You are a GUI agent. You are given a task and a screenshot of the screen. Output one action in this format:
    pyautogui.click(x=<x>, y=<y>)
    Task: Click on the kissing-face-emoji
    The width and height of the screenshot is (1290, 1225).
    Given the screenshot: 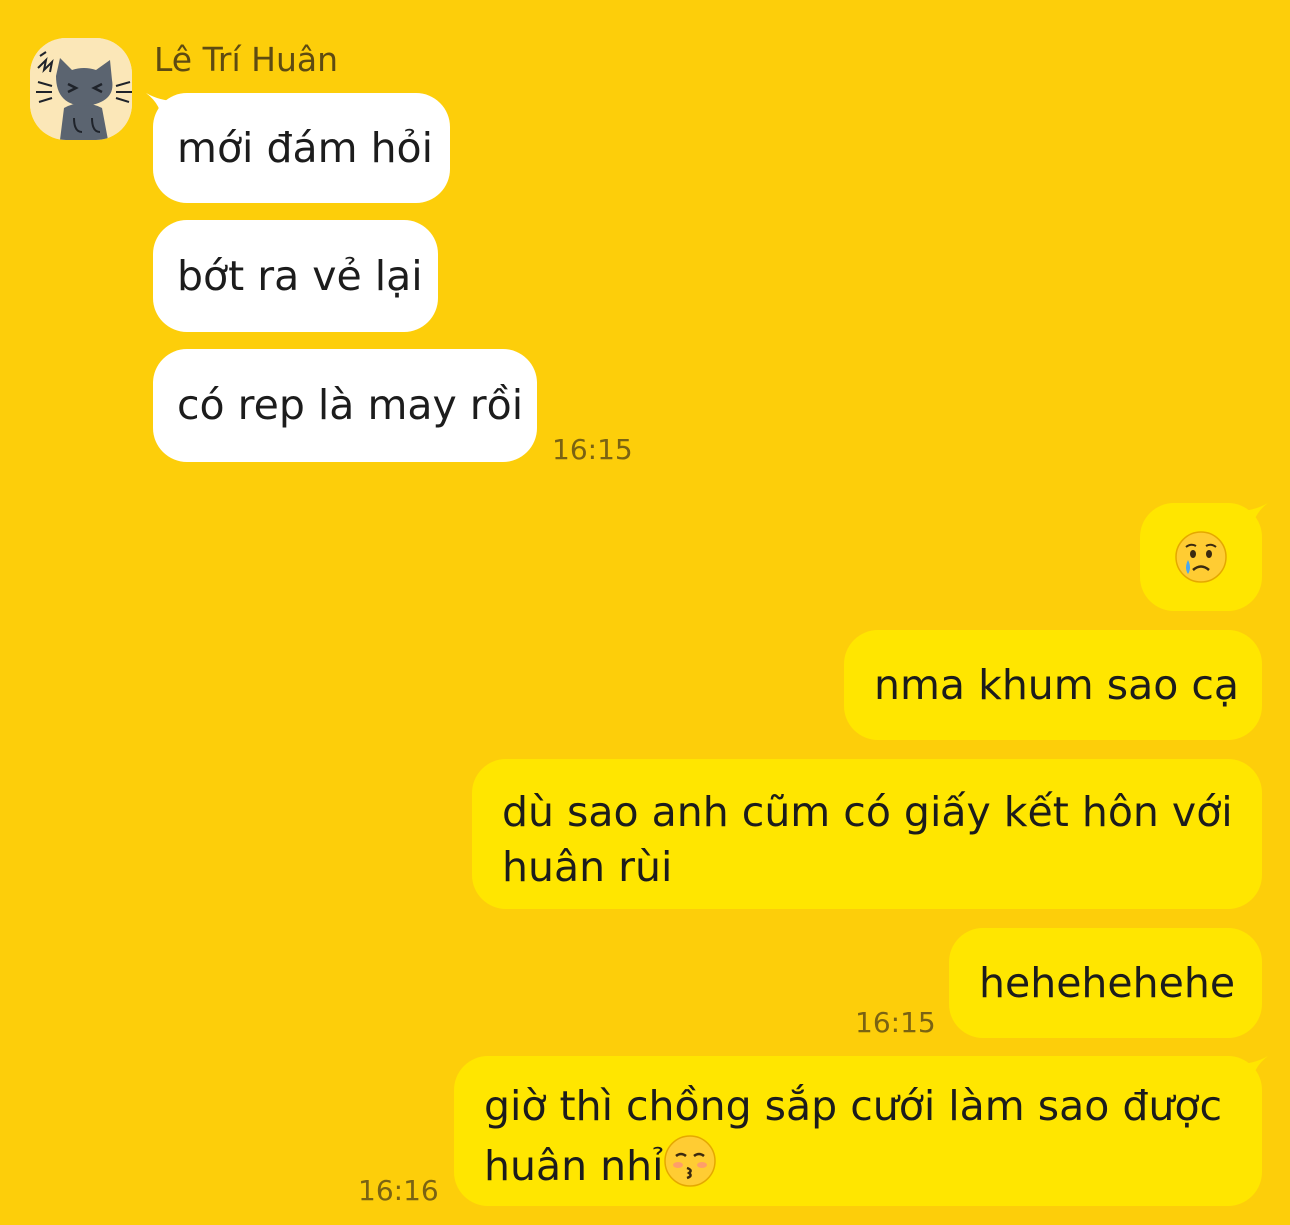 What is the action you would take?
    pyautogui.click(x=690, y=1161)
    